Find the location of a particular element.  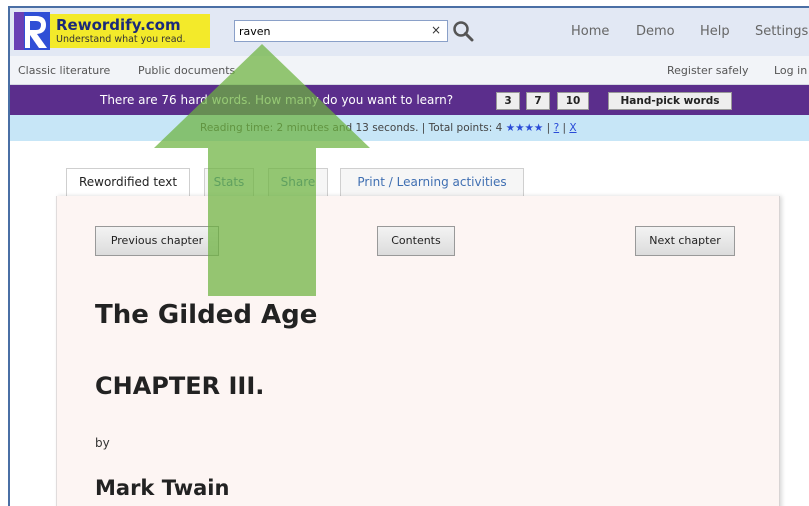

search-input is located at coordinates (329, 31).